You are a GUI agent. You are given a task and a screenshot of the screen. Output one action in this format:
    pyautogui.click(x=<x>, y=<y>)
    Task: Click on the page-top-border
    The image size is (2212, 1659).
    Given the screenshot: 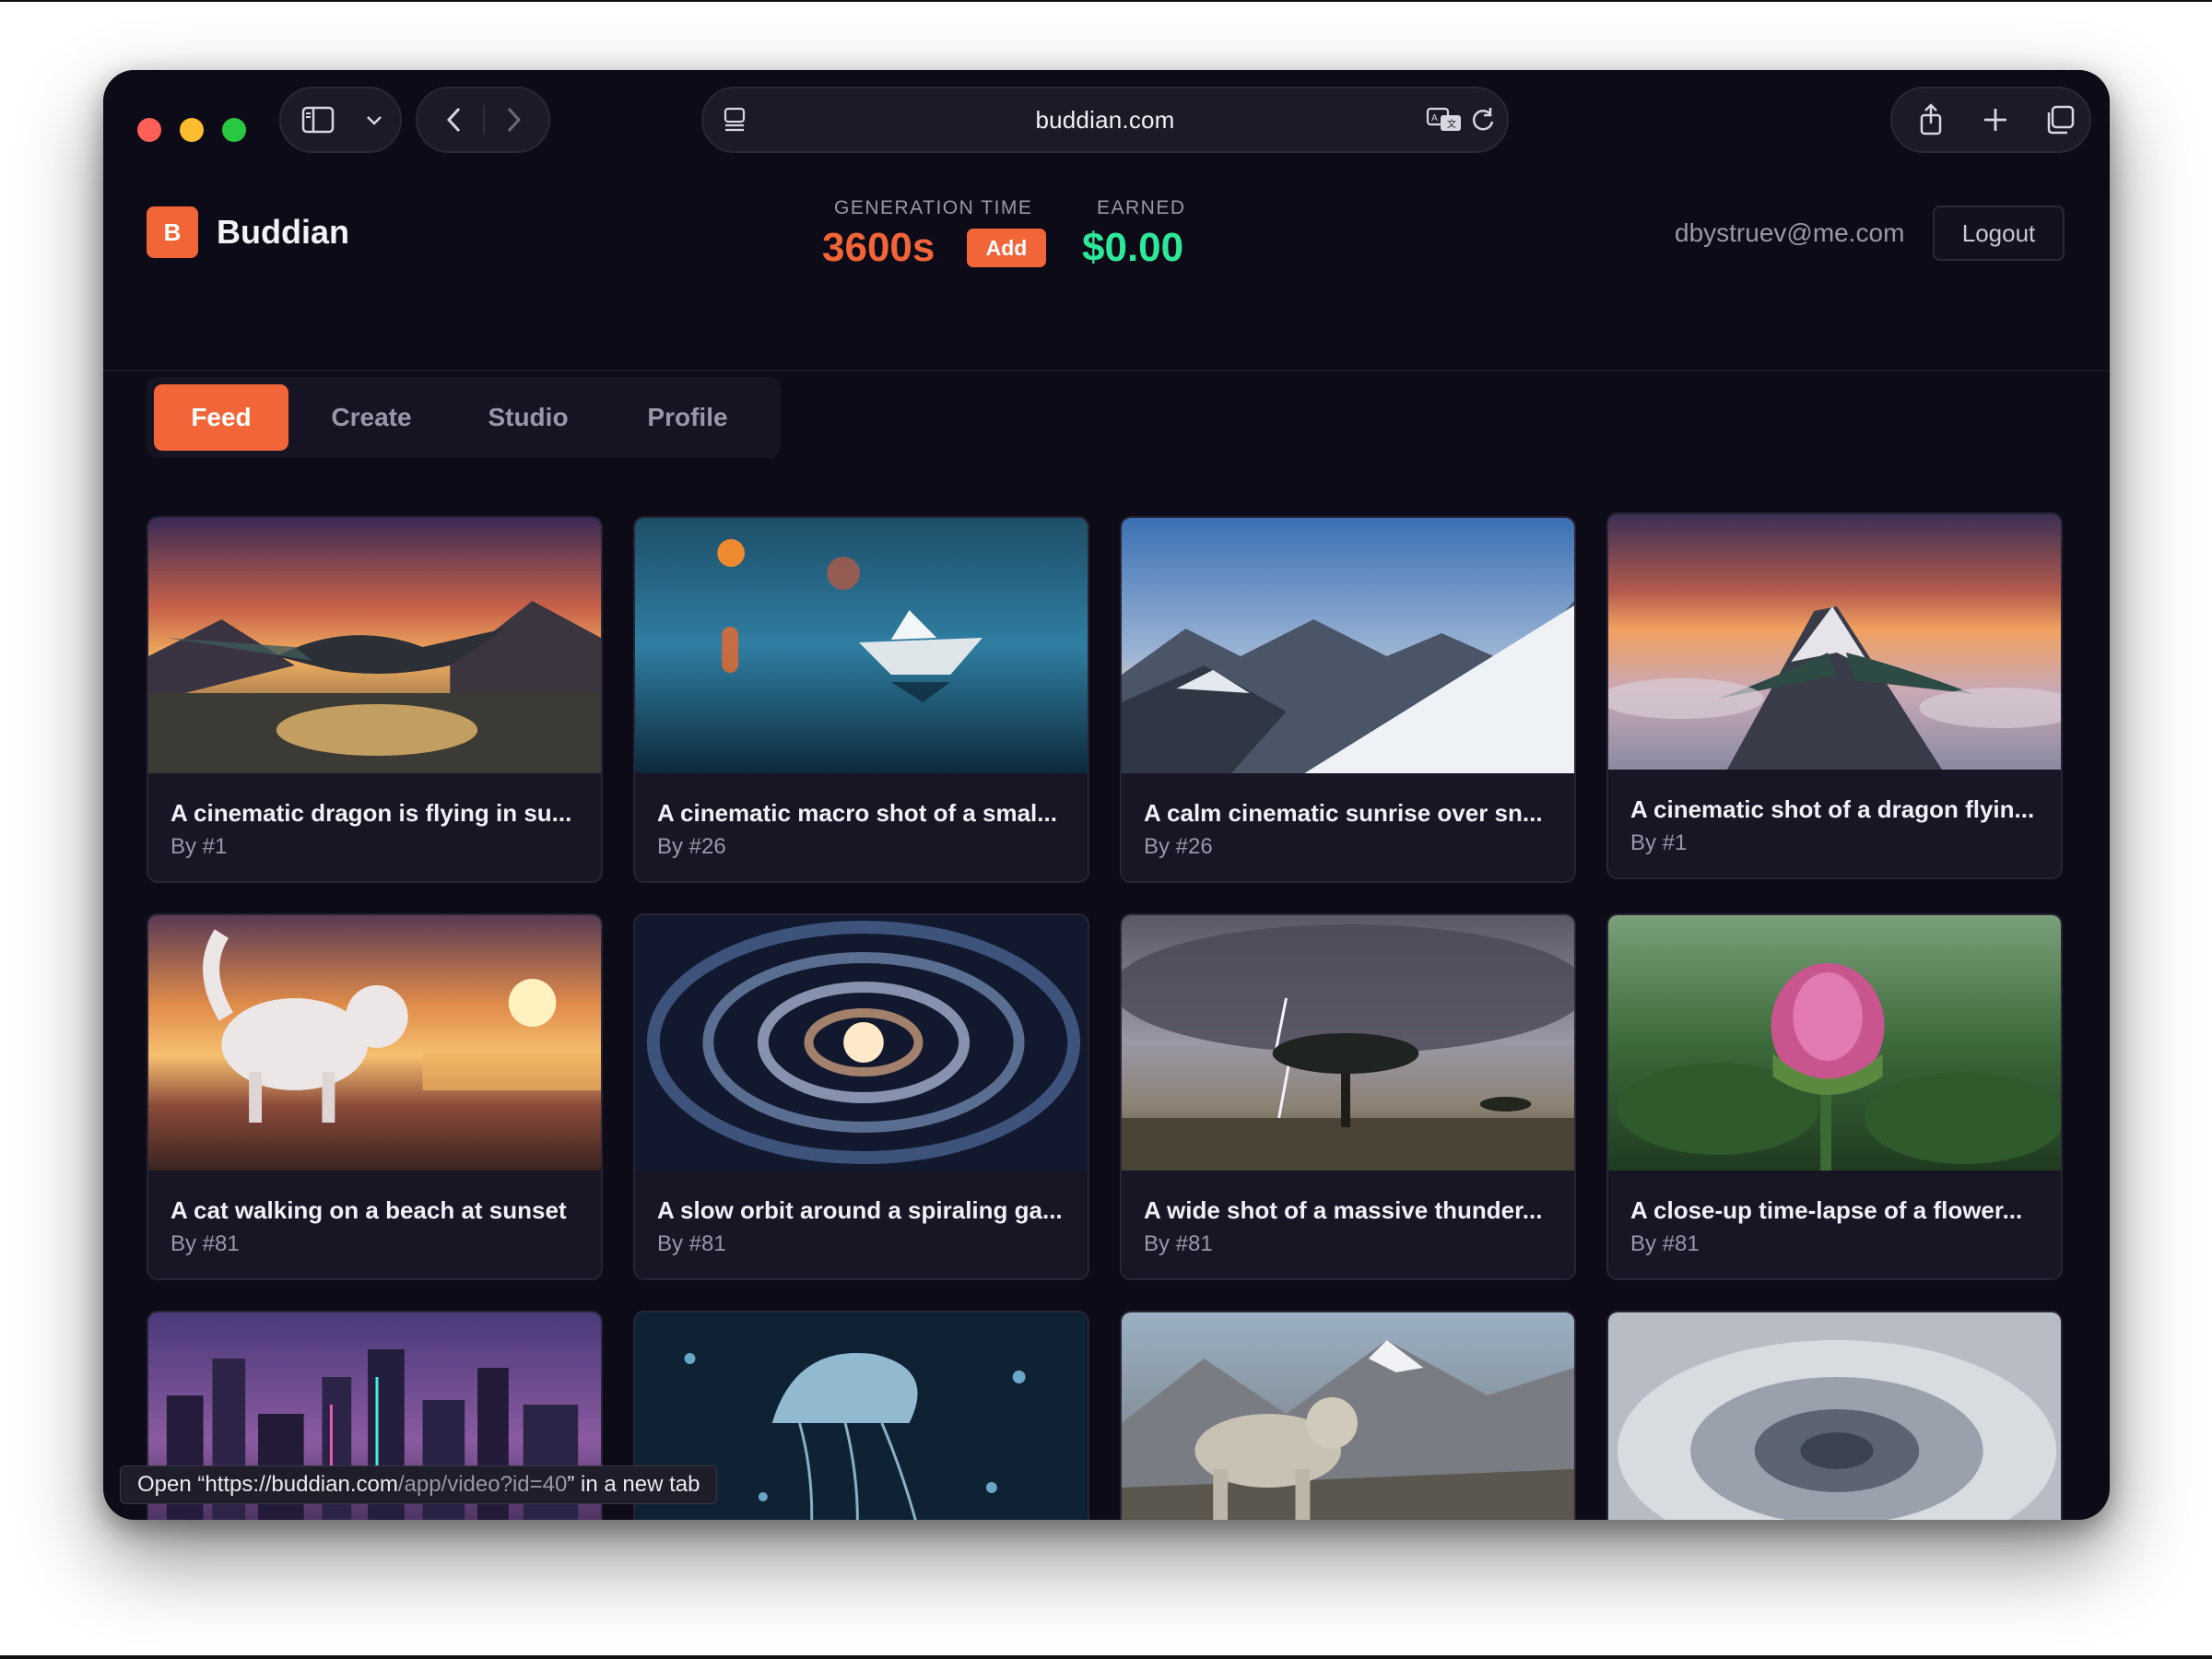 What is the action you would take?
    pyautogui.click(x=1106, y=1)
    